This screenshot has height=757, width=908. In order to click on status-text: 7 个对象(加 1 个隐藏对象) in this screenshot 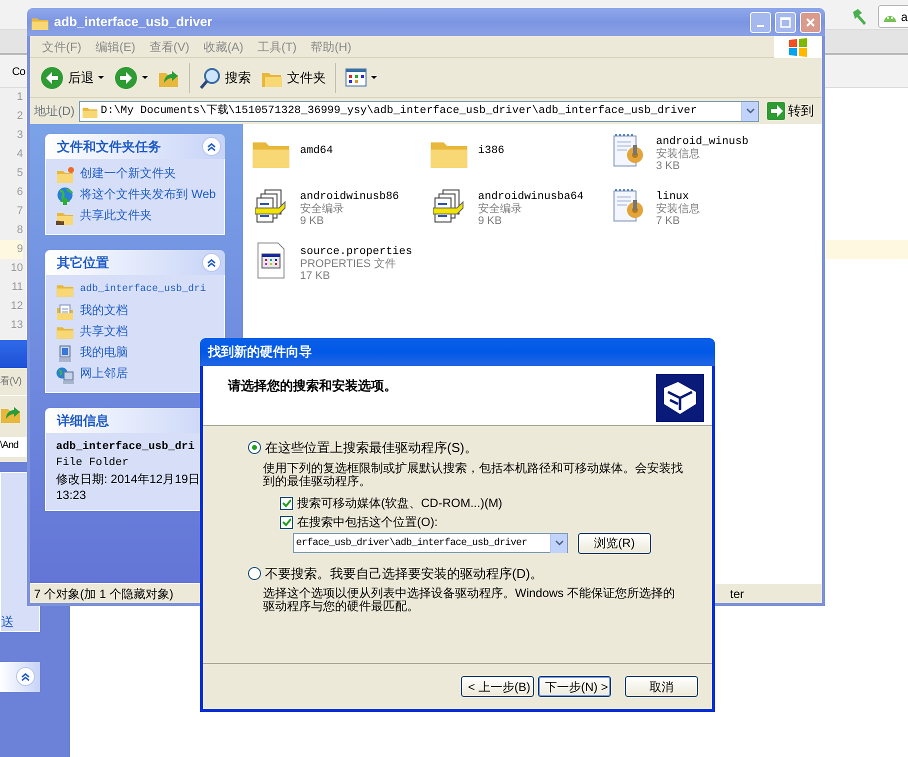, I will do `click(104, 594)`.